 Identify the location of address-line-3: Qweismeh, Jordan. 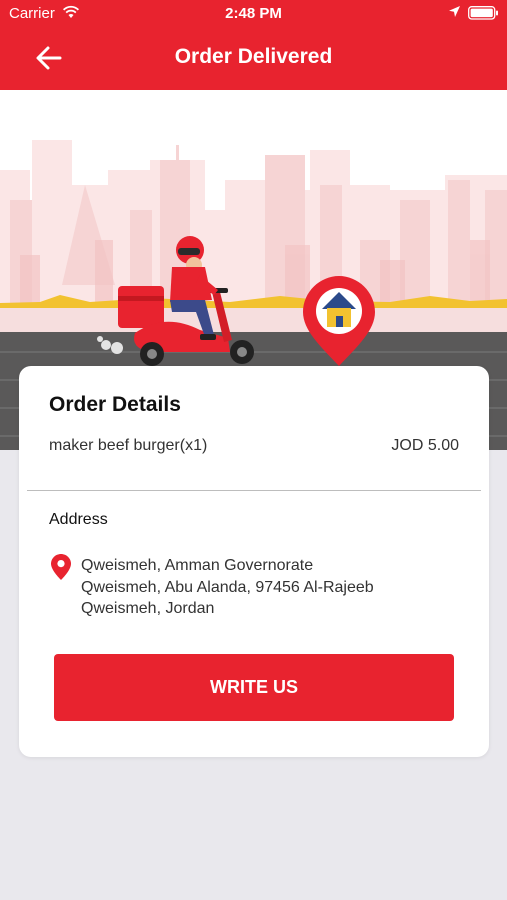
(148, 608).